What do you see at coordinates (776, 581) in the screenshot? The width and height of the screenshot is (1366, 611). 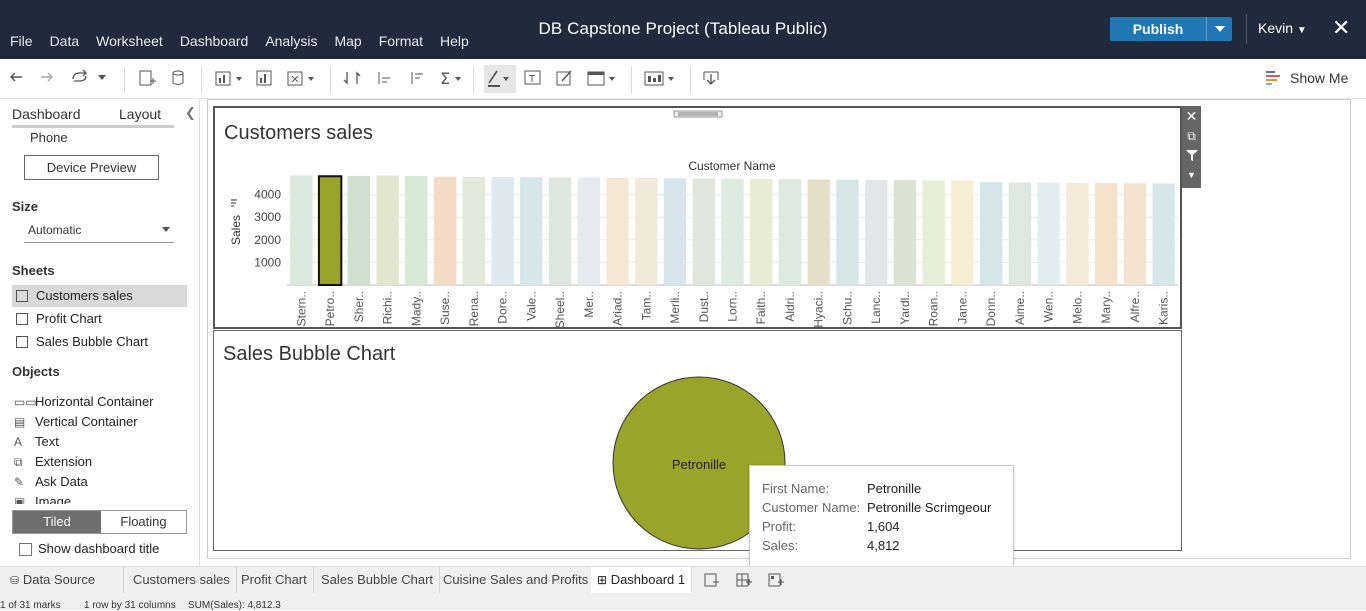 I see `new-story-icon` at bounding box center [776, 581].